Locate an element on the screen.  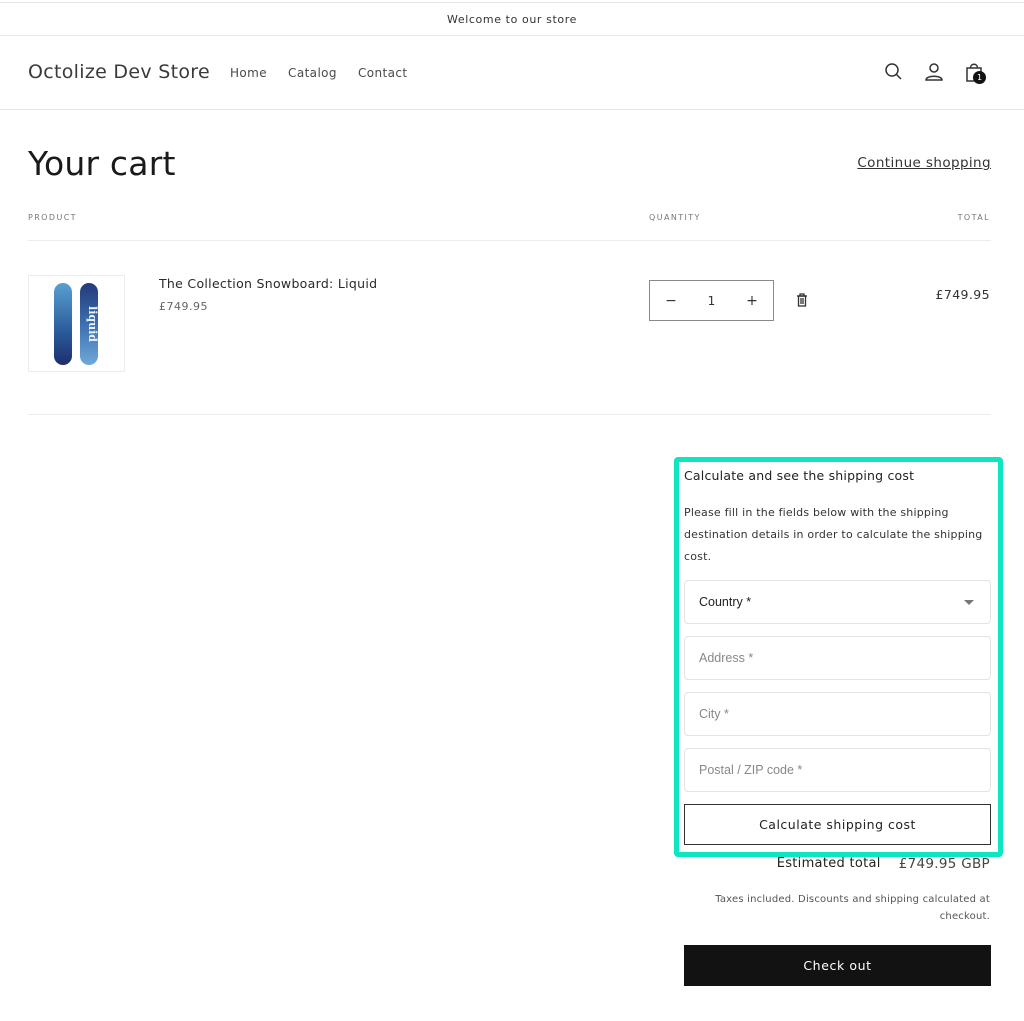
remove-item-trash-icon is located at coordinates (802, 300).